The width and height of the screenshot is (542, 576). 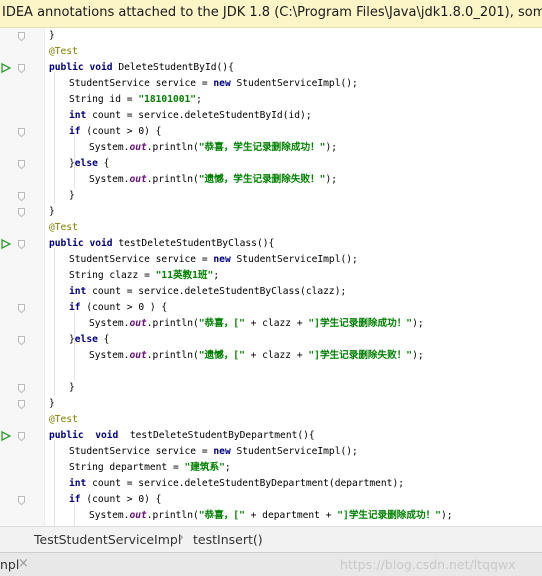 I want to click on breadcrumb: TestStudentServiceImpl › testInsert(), so click(x=271, y=539).